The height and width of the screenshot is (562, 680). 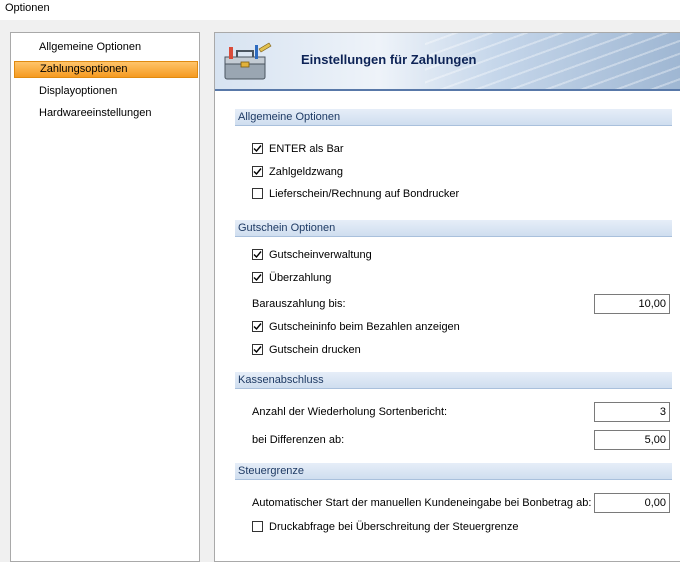 What do you see at coordinates (299, 304) in the screenshot?
I see `cash-payout-label: Barauszahlung bis:` at bounding box center [299, 304].